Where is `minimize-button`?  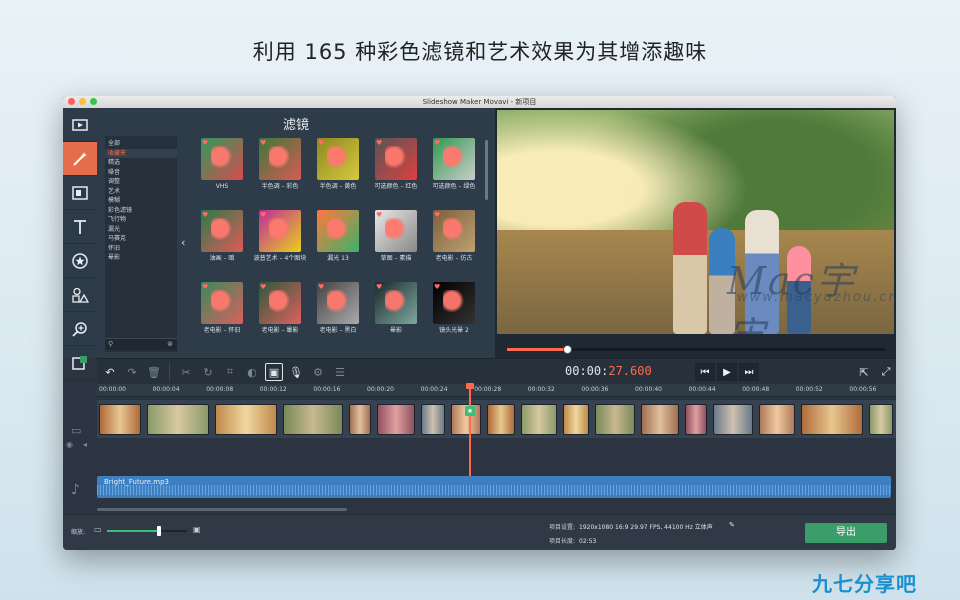
minimize-button is located at coordinates (82, 101).